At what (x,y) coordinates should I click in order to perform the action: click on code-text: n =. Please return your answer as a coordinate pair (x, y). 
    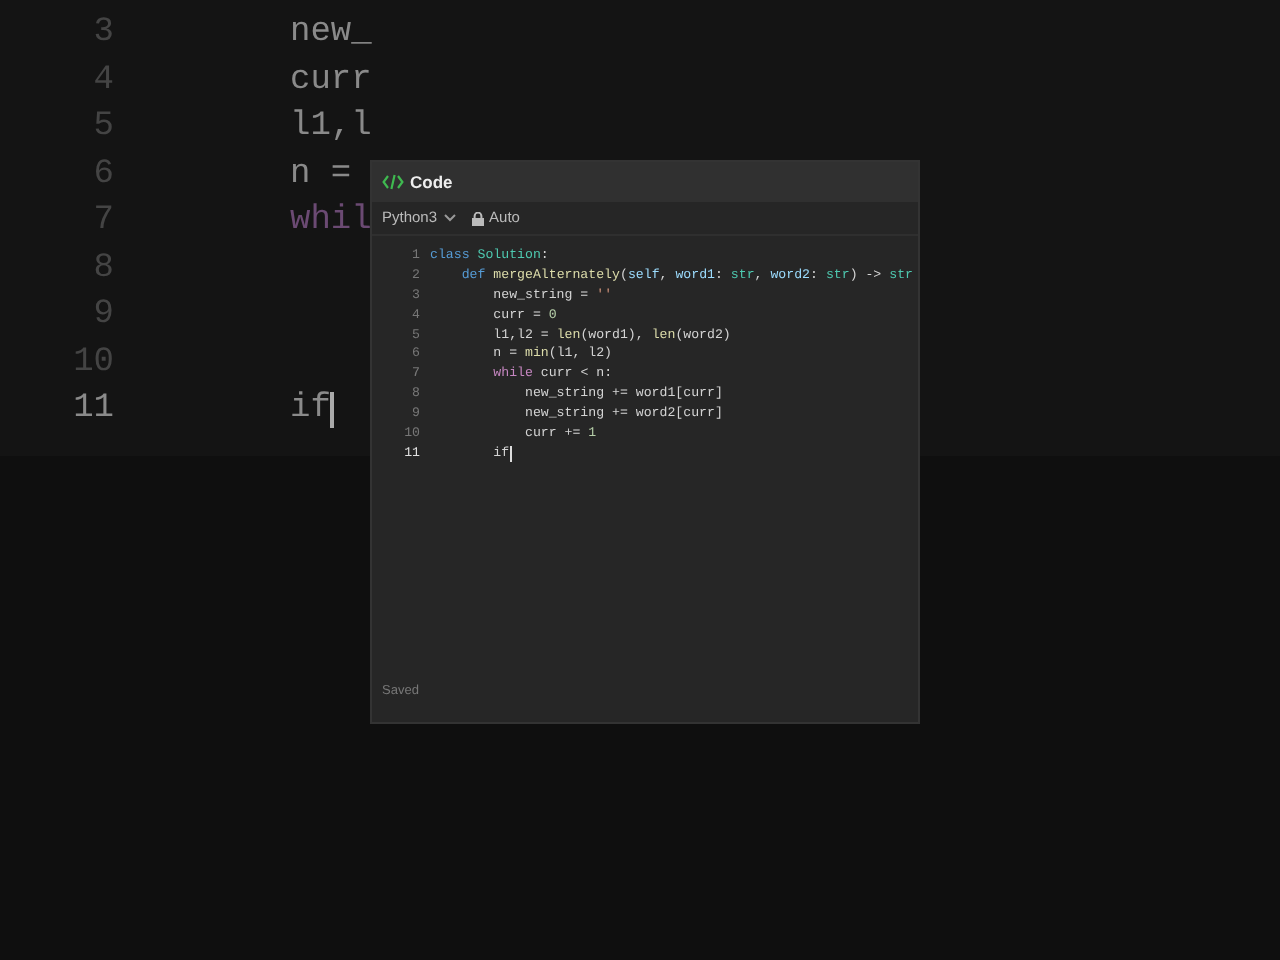
    Looking at the image, I should click on (322, 175).